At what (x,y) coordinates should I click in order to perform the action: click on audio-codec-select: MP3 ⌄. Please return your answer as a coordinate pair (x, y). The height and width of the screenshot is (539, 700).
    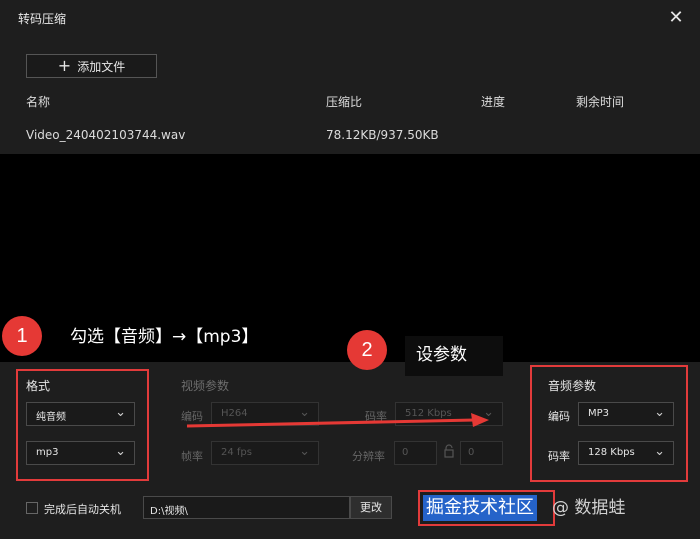
    Looking at the image, I should click on (626, 414).